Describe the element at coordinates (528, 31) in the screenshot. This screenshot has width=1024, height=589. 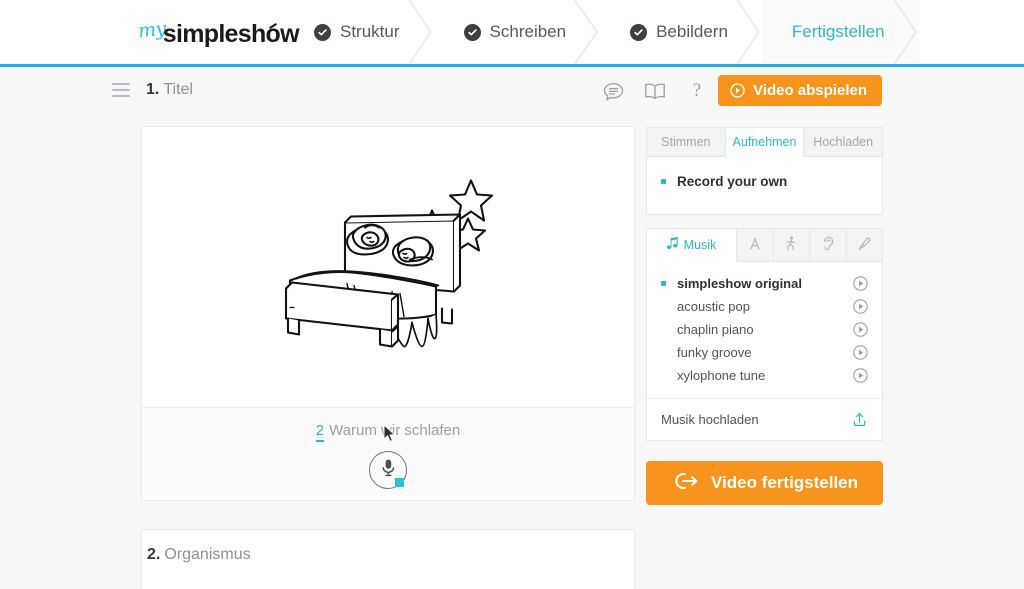
I see `nav-tab-label: Schreiben` at that location.